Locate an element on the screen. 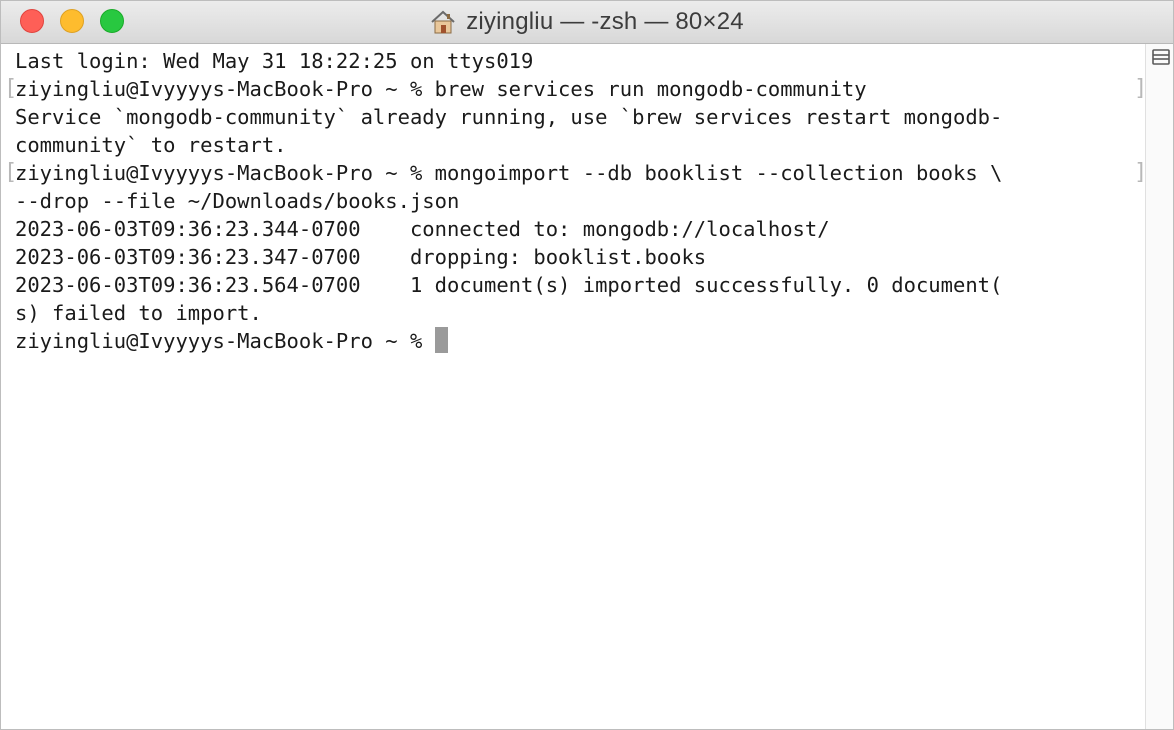 The image size is (1174, 730). window-title-group: ziyingliu — -zsh — 80×24 is located at coordinates (587, 22).